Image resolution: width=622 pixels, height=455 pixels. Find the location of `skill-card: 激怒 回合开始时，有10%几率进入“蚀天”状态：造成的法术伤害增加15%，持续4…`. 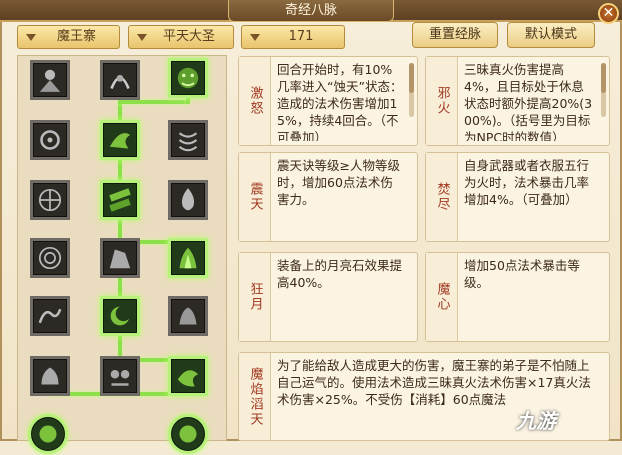

skill-card: 激怒 回合开始时，有10%几率进入“蚀天”状态：造成的法术伤害增加15%，持续4… is located at coordinates (328, 101).